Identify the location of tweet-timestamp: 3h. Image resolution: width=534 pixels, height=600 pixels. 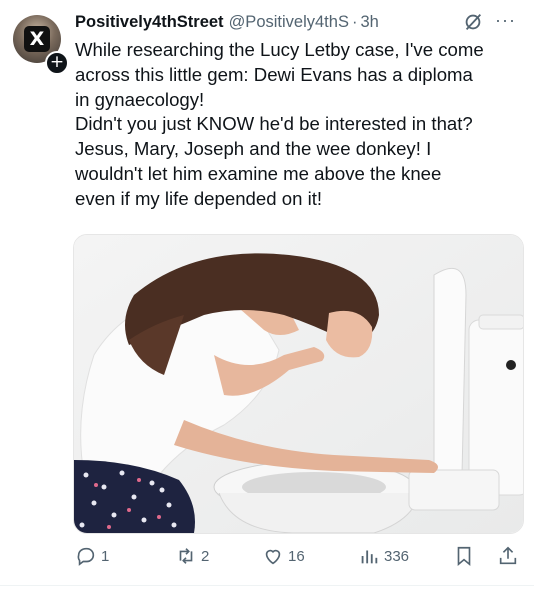
(369, 22).